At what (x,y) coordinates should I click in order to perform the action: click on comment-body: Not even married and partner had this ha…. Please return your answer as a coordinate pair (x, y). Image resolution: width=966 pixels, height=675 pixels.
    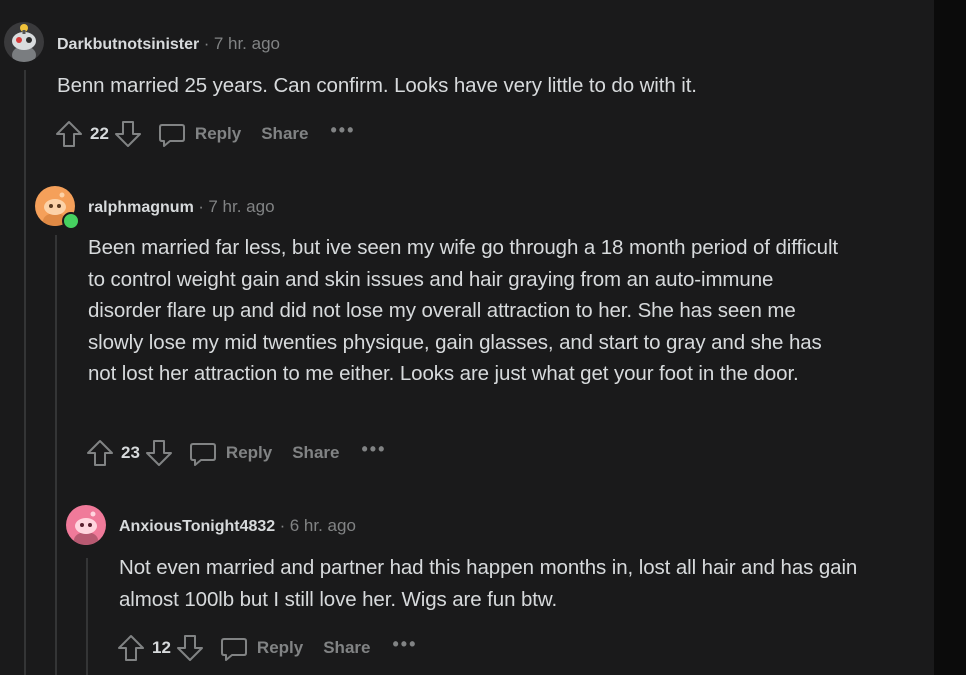
    Looking at the image, I should click on (488, 583).